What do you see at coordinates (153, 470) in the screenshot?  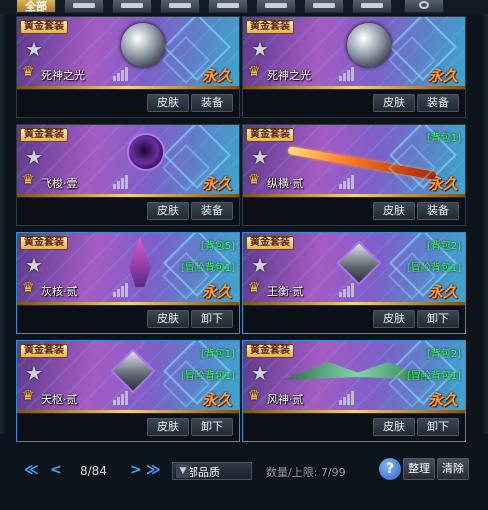 I see `last-page-button: ≫` at bounding box center [153, 470].